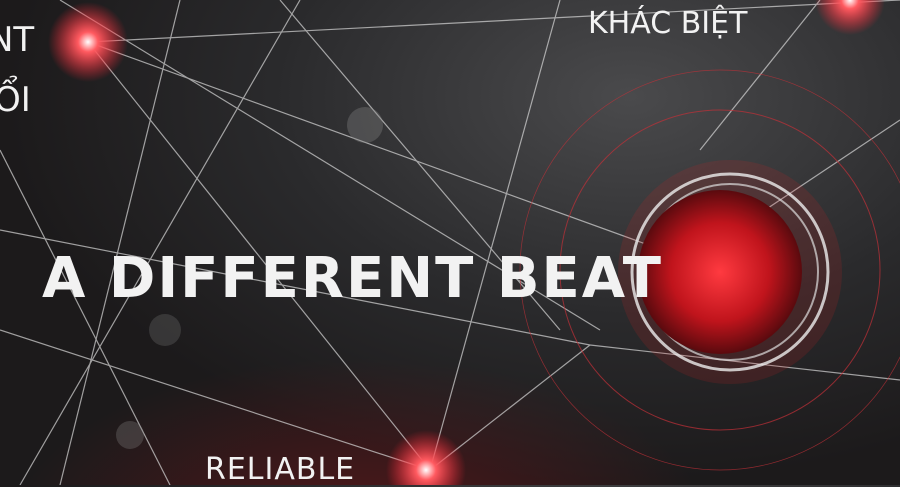 The height and width of the screenshot is (487, 900). What do you see at coordinates (17, 40) in the screenshot?
I see `text-fragment: NT` at bounding box center [17, 40].